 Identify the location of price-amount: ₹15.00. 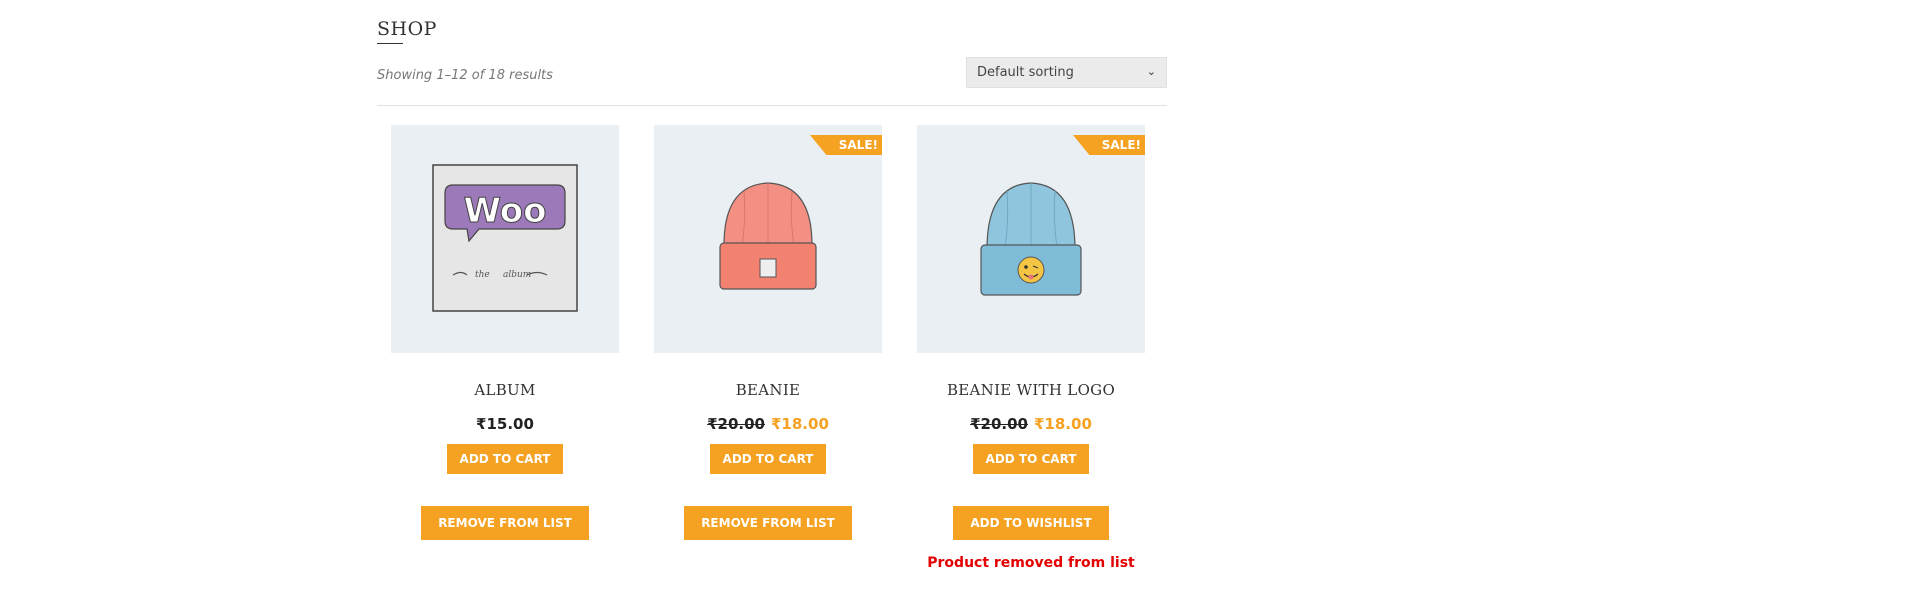
(505, 424).